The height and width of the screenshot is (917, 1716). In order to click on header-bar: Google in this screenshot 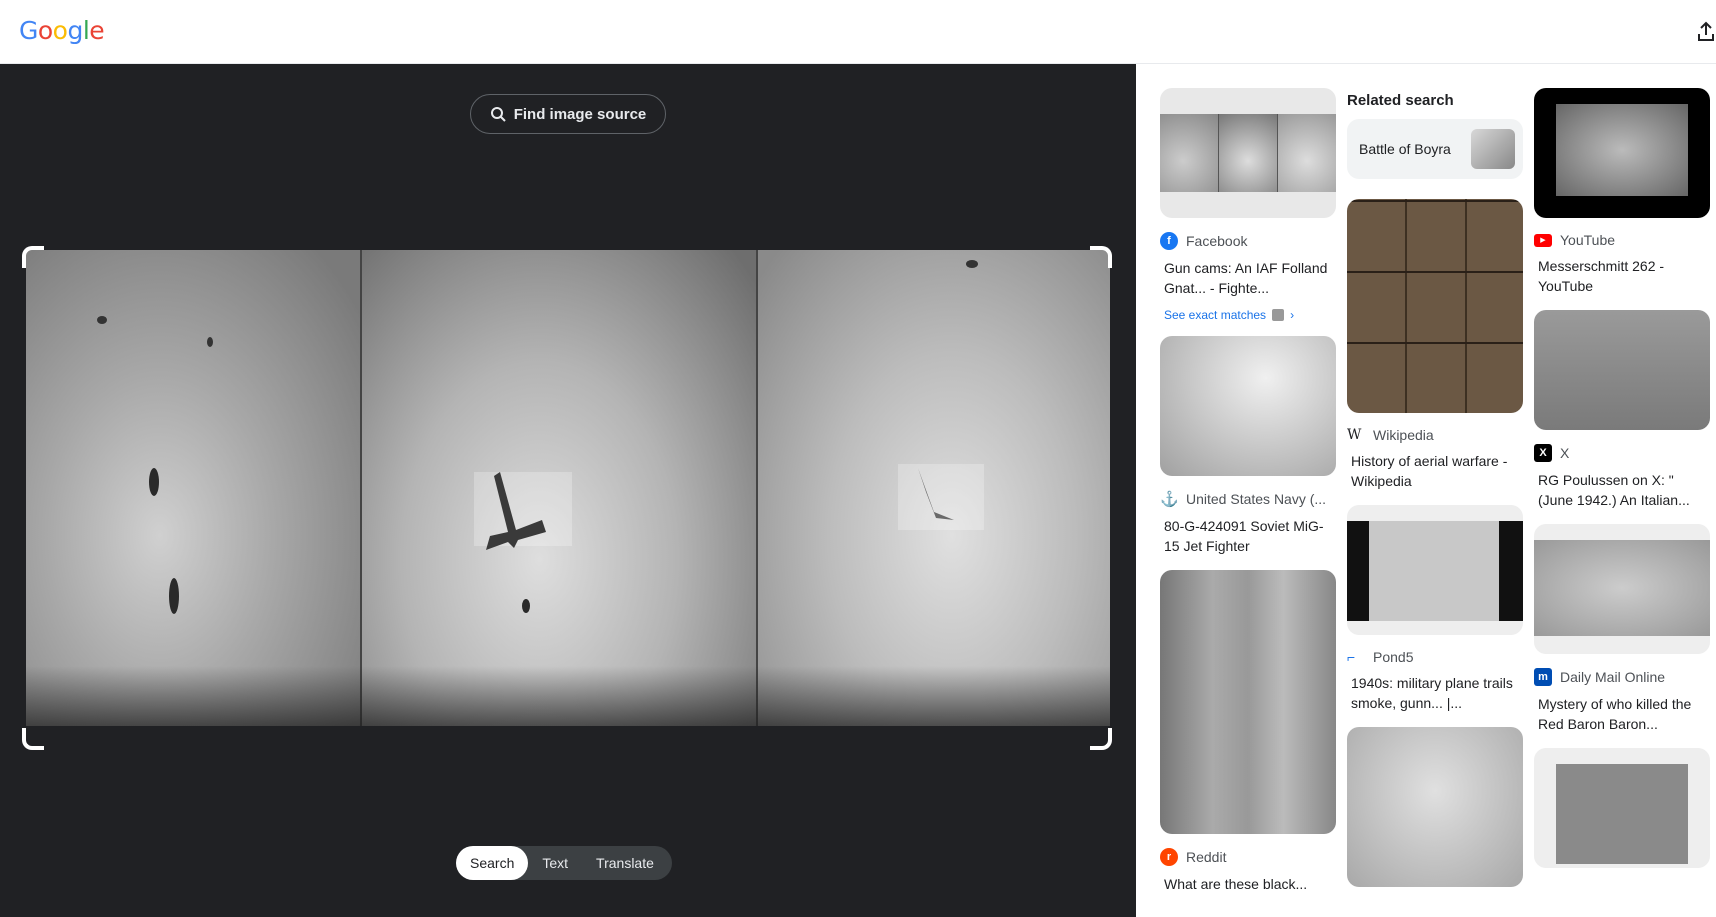, I will do `click(858, 32)`.